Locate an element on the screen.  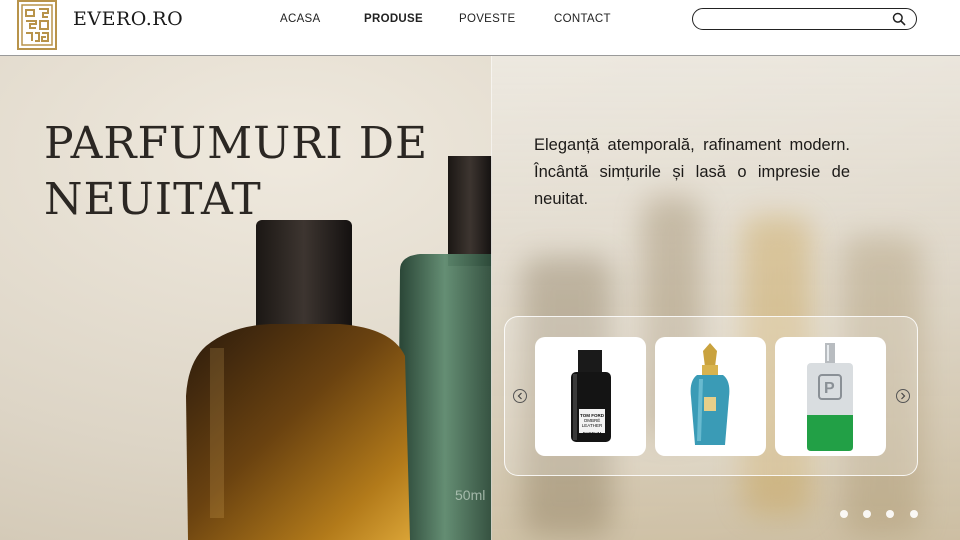
product-carousel: TOM FORD OMBRÉ LEATHER PARFUM P is located at coordinates (711, 396).